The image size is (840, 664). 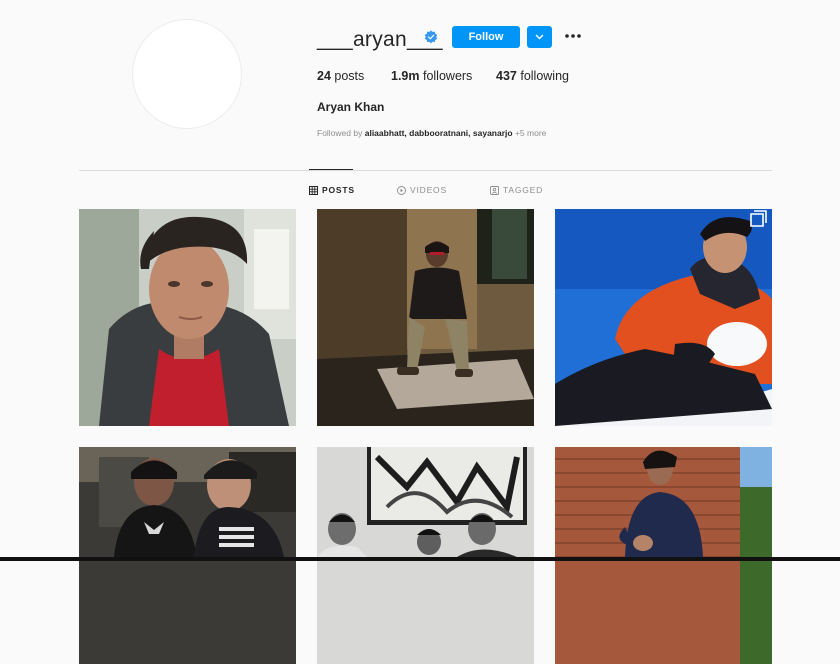 I want to click on post-tile-snow-orange-jacket, so click(x=663, y=317).